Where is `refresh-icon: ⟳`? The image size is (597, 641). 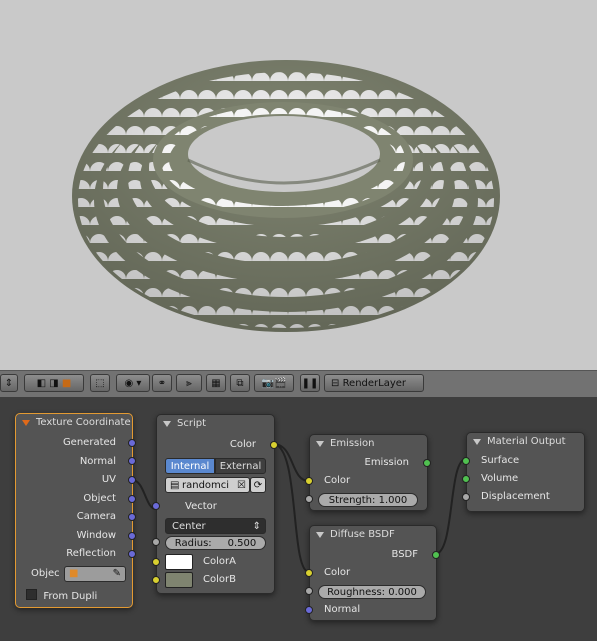
refresh-icon: ⟳ is located at coordinates (258, 485).